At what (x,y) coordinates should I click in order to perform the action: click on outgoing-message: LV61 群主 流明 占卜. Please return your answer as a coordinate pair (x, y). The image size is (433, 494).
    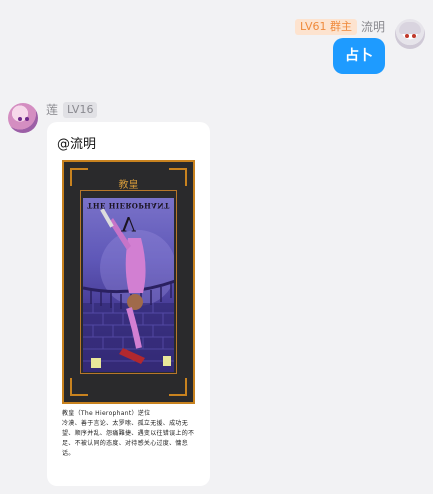
    Looking at the image, I should click on (215, 49).